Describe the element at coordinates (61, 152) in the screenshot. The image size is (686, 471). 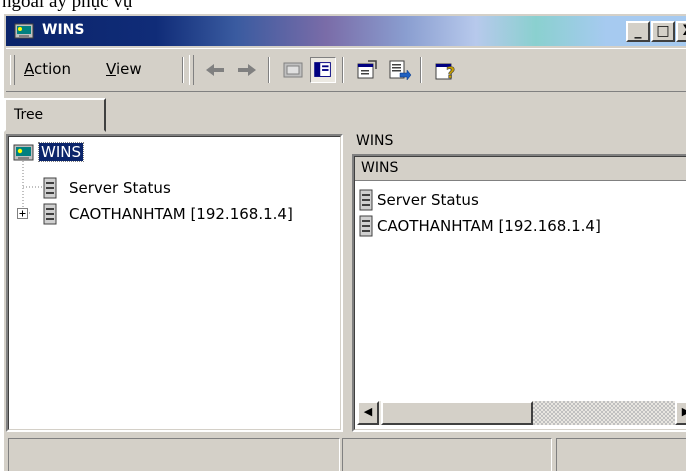
I see `tree-root-wins: WINS` at that location.